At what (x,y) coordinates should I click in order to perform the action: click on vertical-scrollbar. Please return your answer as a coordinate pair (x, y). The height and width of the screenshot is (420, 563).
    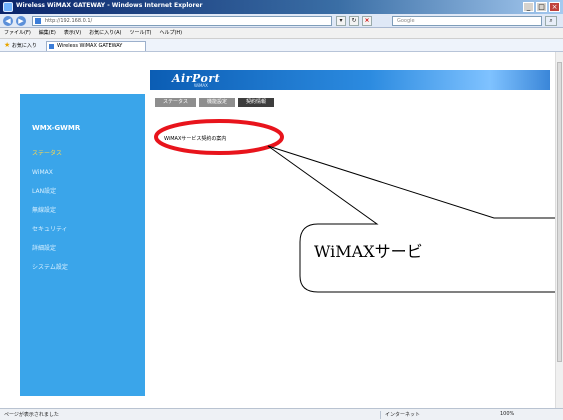
    Looking at the image, I should click on (559, 230).